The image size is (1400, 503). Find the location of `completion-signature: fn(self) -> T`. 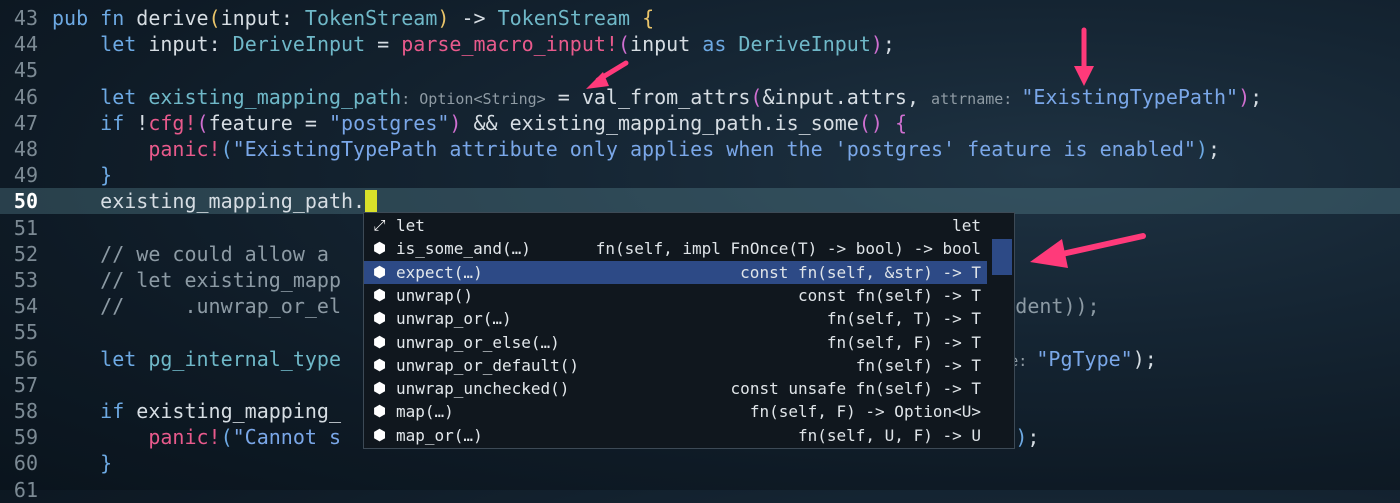

completion-signature: fn(self) -> T is located at coordinates (918, 365).